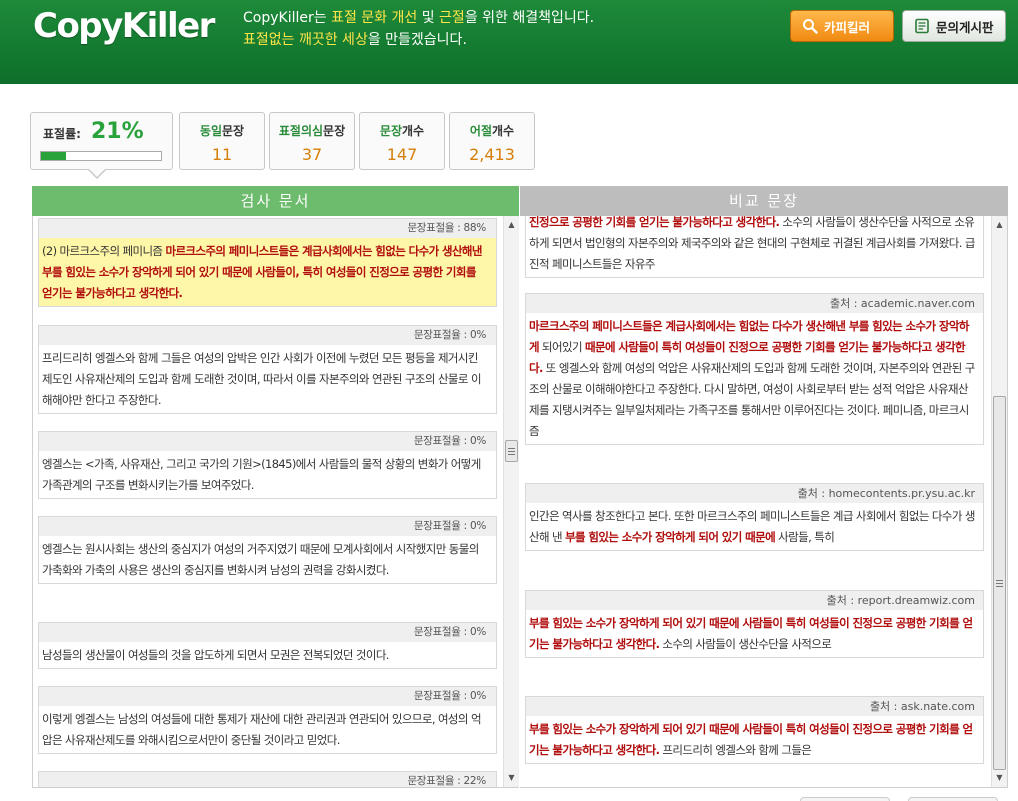  I want to click on sentence-plagiarism-rate: 문장표절율 : 88%, so click(267, 228).